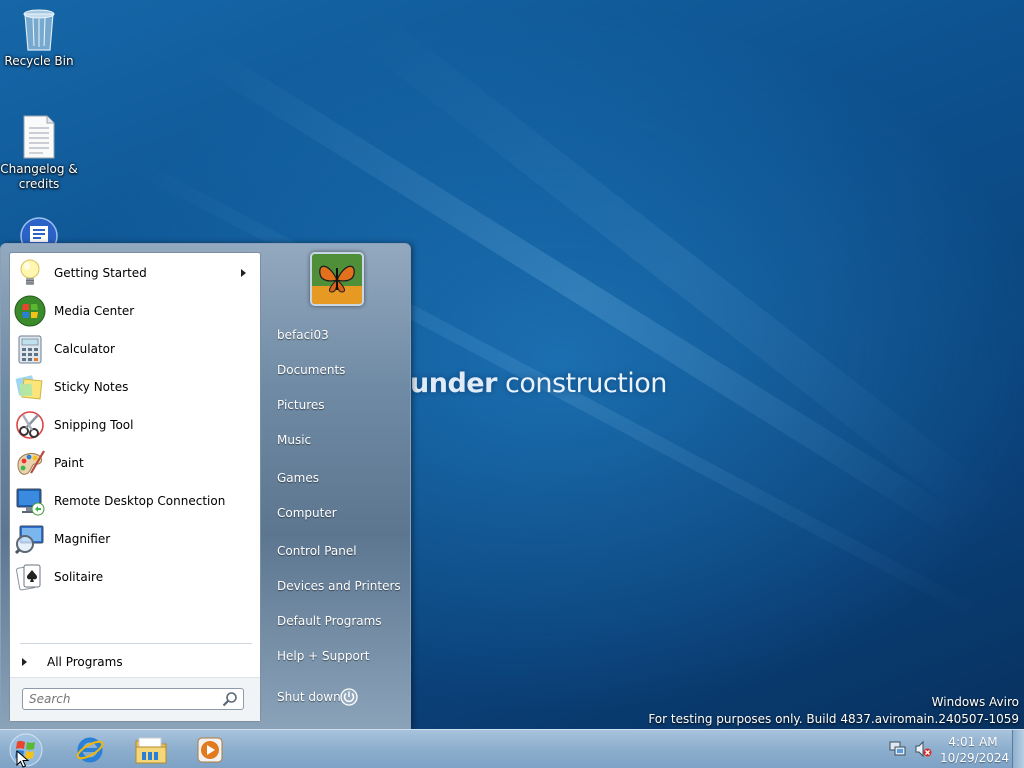 Image resolution: width=1024 pixels, height=768 pixels. I want to click on program-label: Remote Desktop Connection, so click(140, 501).